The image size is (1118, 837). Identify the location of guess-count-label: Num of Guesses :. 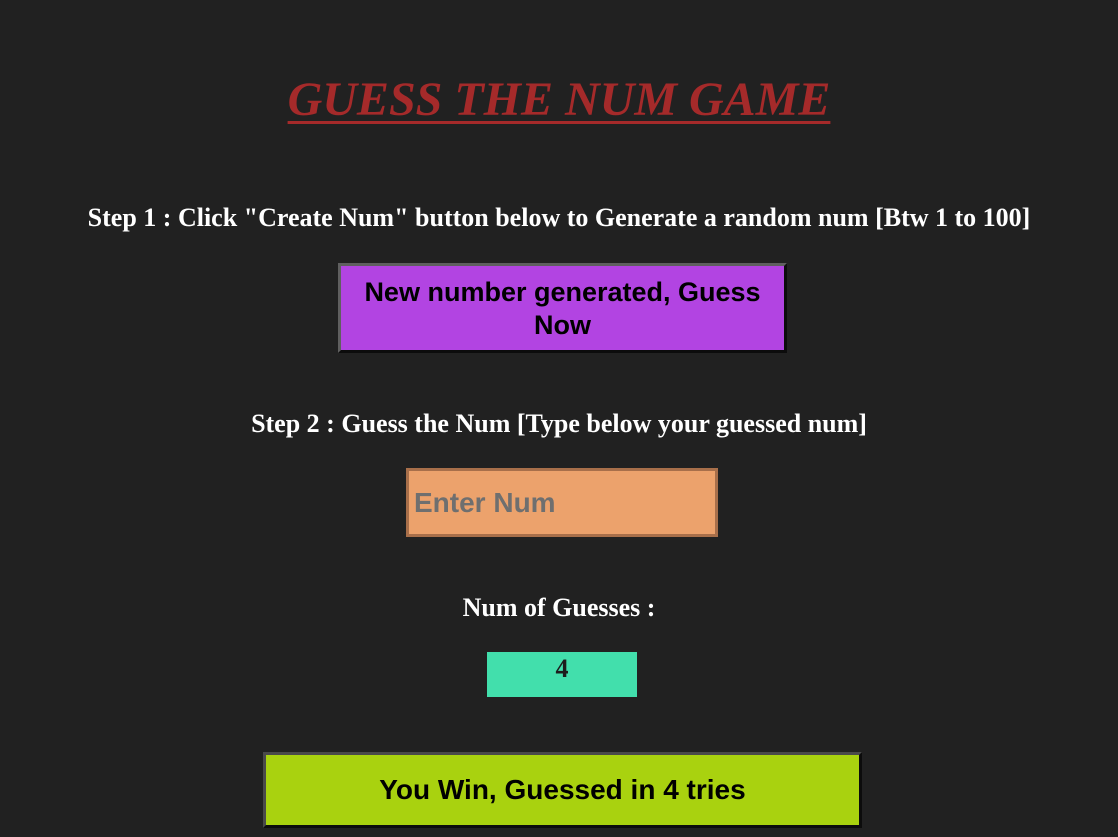
(559, 607).